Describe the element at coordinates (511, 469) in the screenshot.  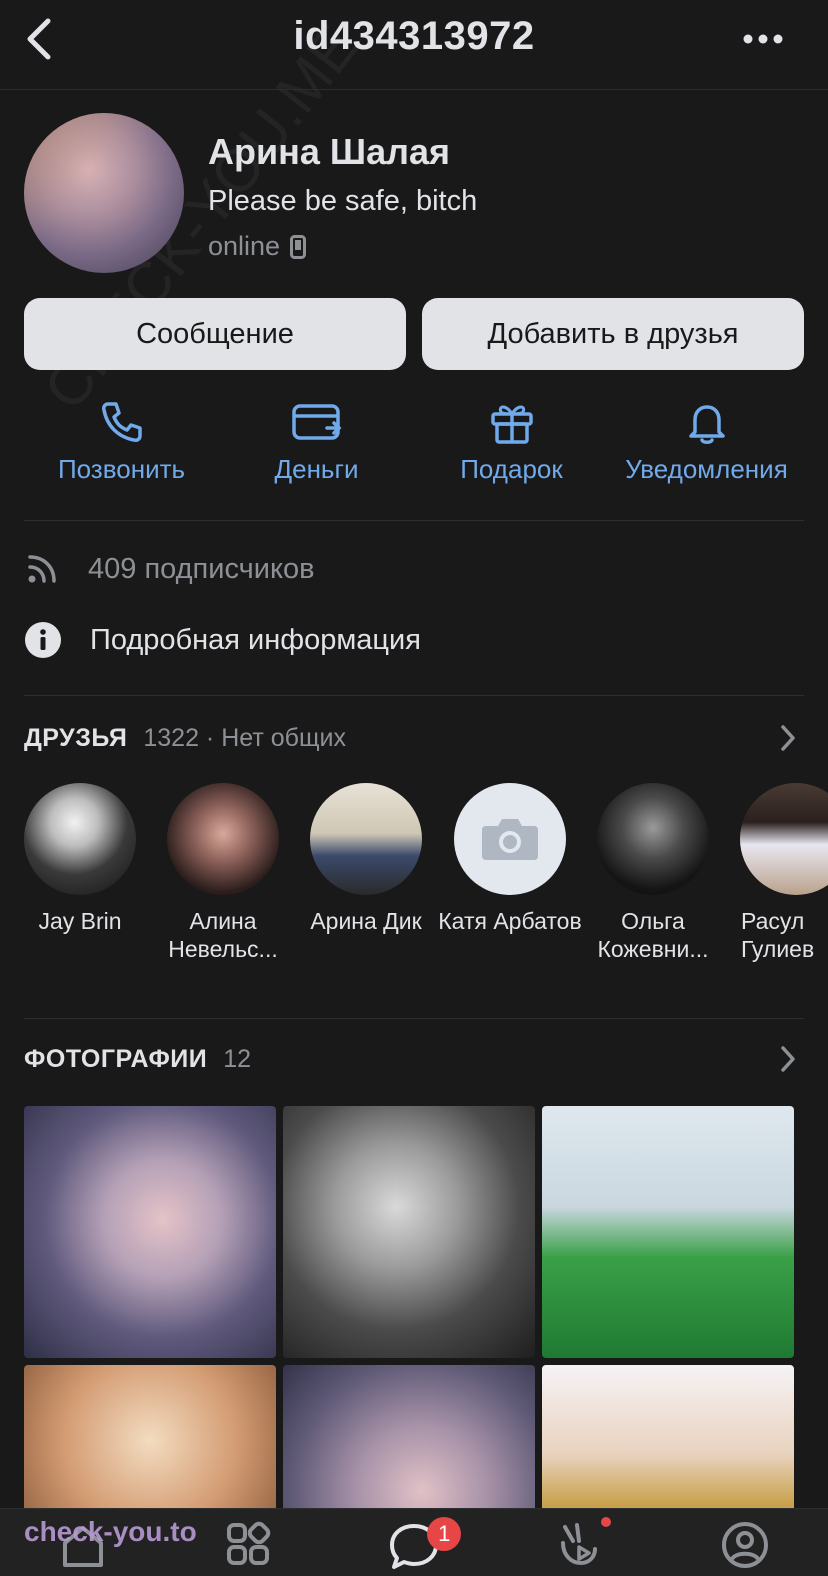
I see `gift-label: Подарок` at that location.